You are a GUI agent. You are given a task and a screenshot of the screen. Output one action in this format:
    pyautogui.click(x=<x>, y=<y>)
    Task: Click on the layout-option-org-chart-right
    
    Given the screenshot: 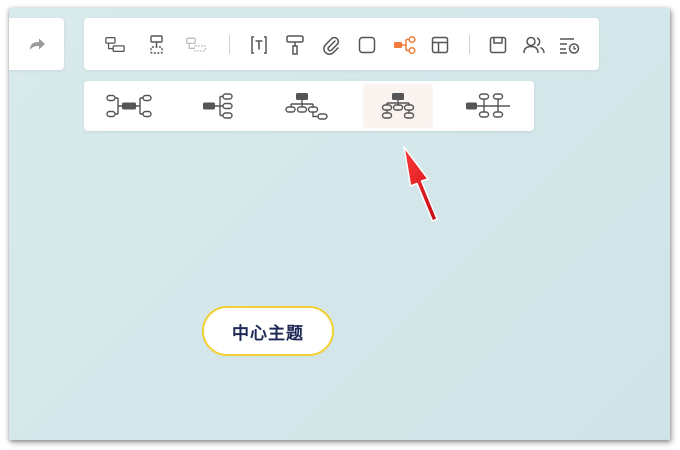 What is the action you would take?
    pyautogui.click(x=306, y=106)
    